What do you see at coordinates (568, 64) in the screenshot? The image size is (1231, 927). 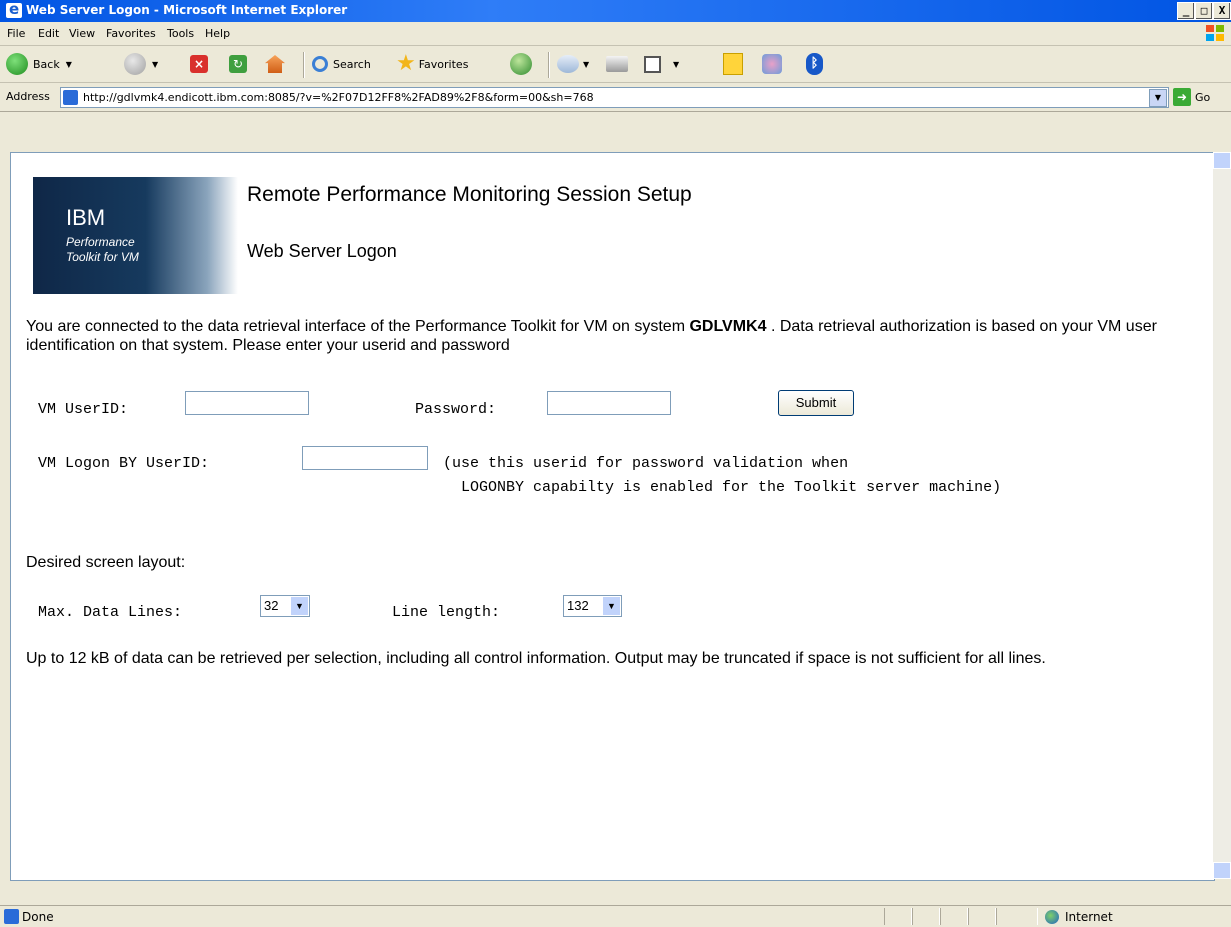 I see `mail-icon` at bounding box center [568, 64].